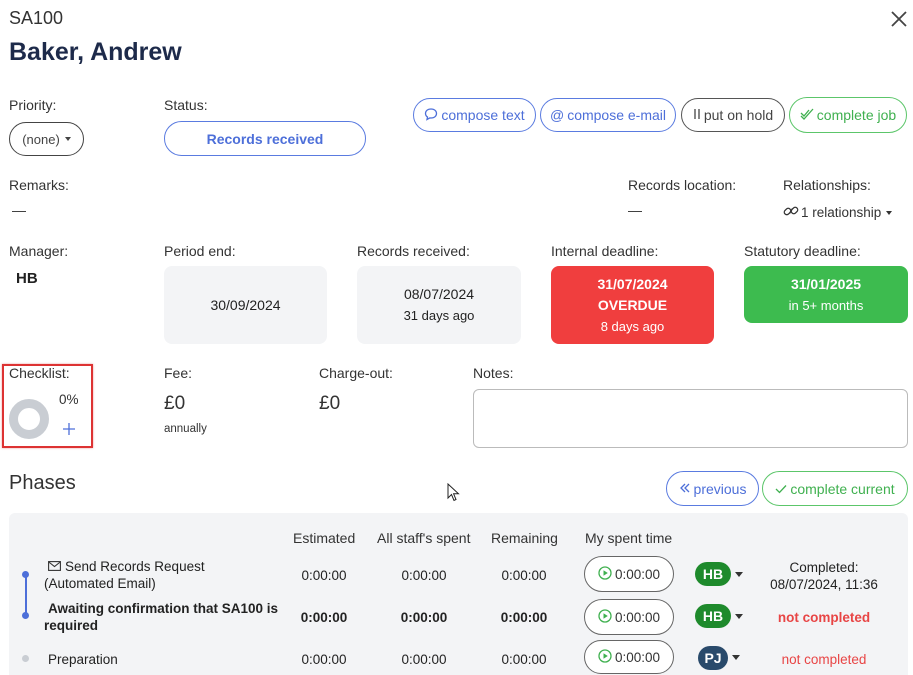  Describe the element at coordinates (632, 326) in the screenshot. I see `internal-deadline-ago: 8 days ago` at that location.